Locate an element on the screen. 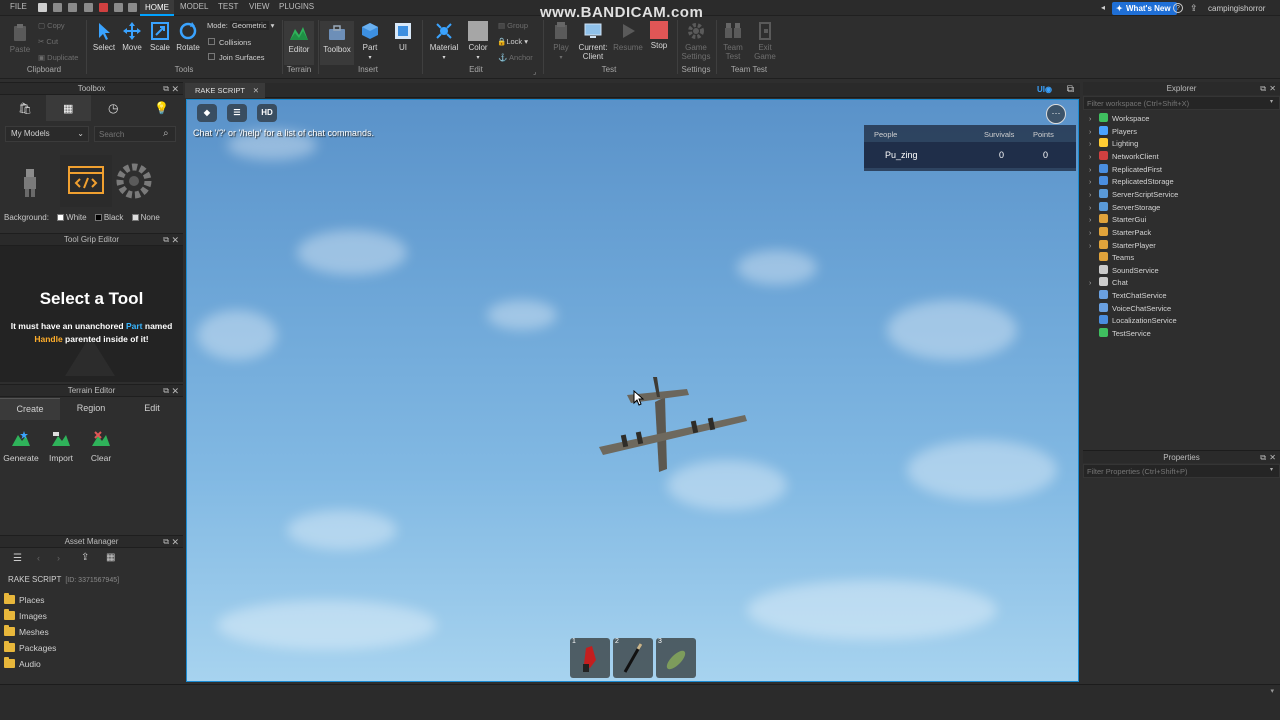  share-arrow-icon: ⇪ is located at coordinates (1194, 8).